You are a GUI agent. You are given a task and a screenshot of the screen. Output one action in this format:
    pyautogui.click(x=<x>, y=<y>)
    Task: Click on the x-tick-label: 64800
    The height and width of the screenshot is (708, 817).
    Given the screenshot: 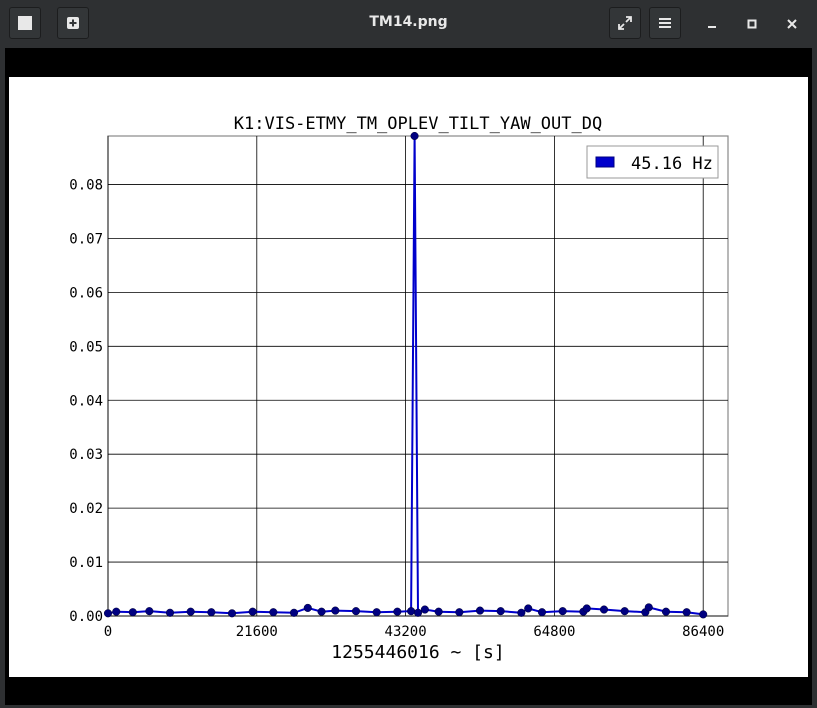 What is the action you would take?
    pyautogui.click(x=554, y=632)
    